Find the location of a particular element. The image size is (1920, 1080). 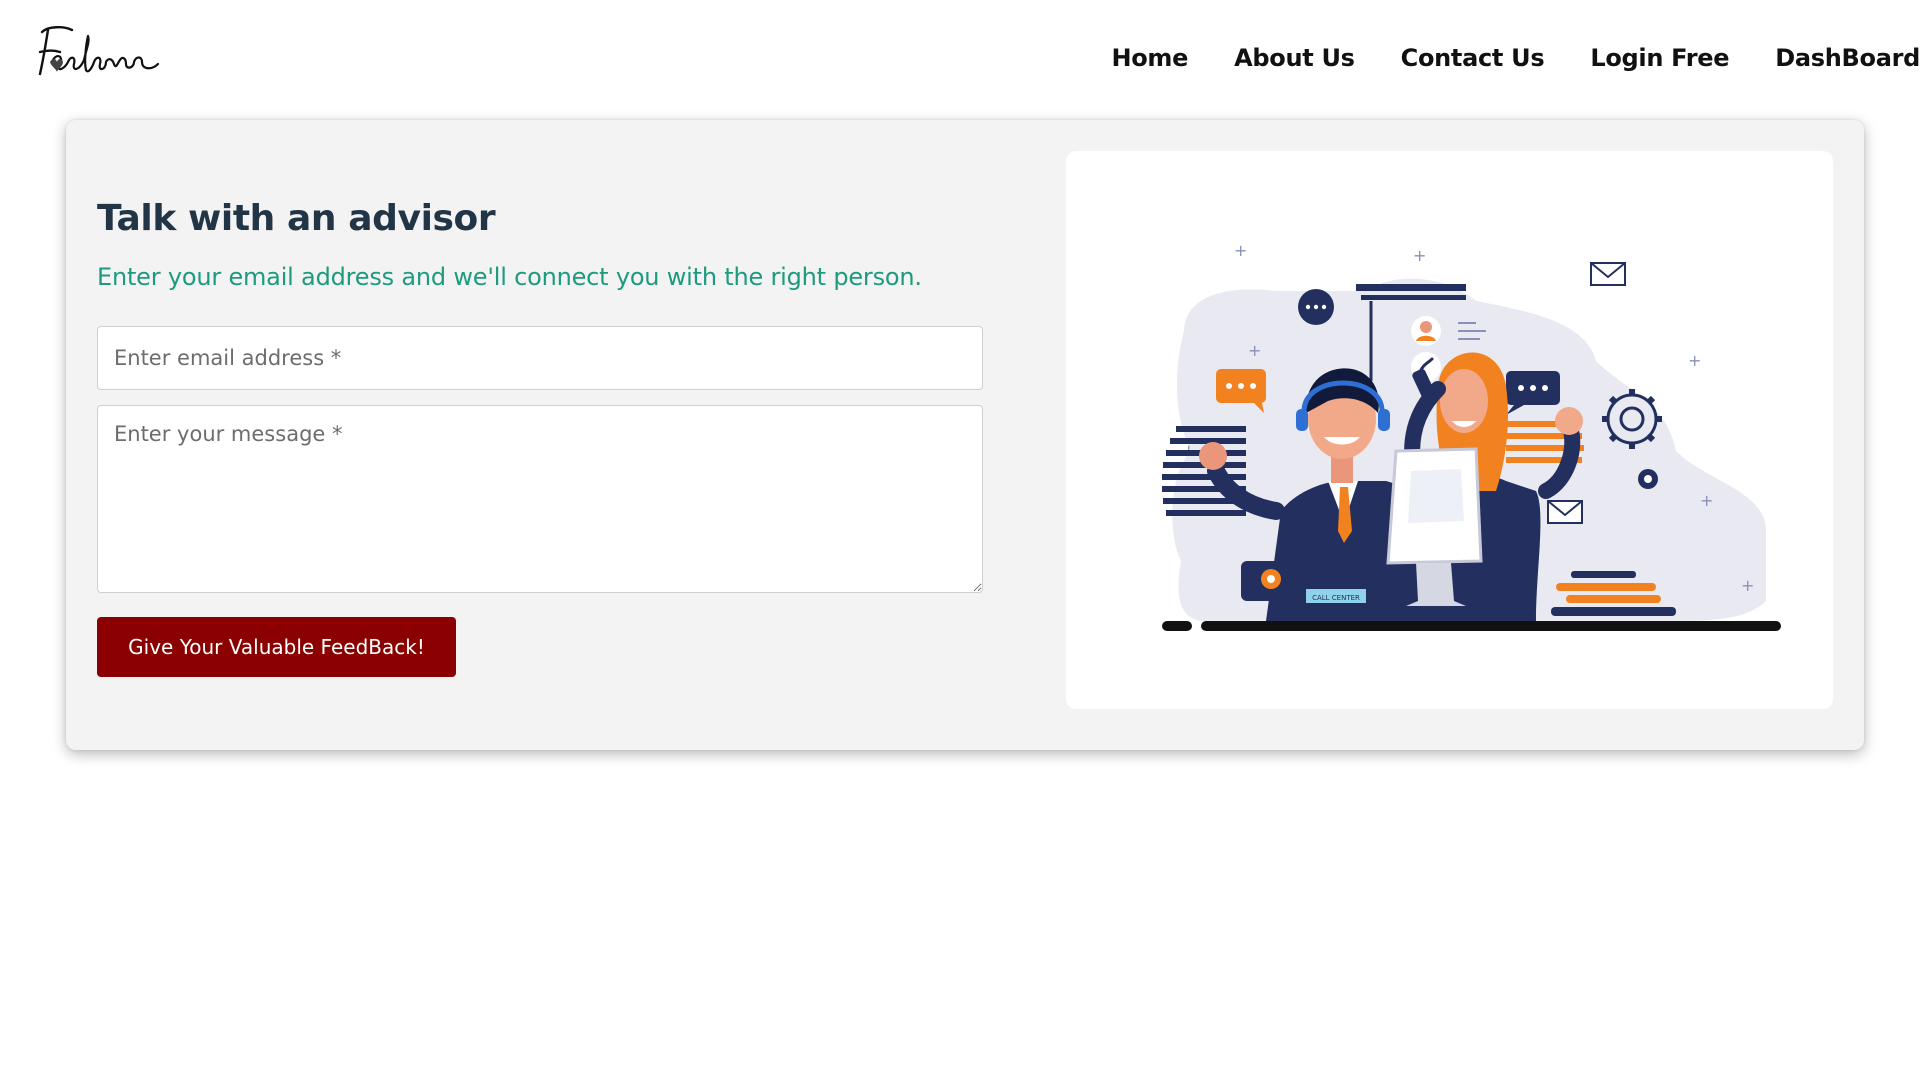

nav-home: Home is located at coordinates (1149, 58).